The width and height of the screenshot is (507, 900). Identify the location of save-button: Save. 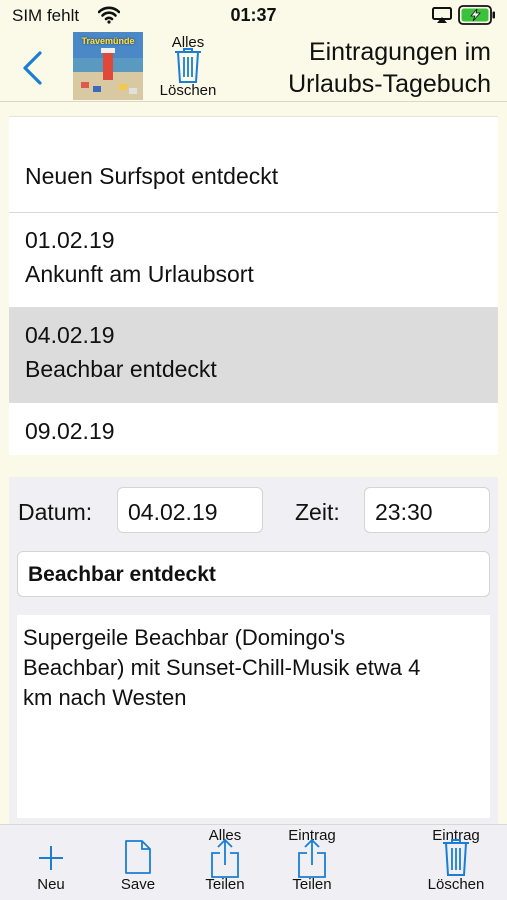
(138, 862).